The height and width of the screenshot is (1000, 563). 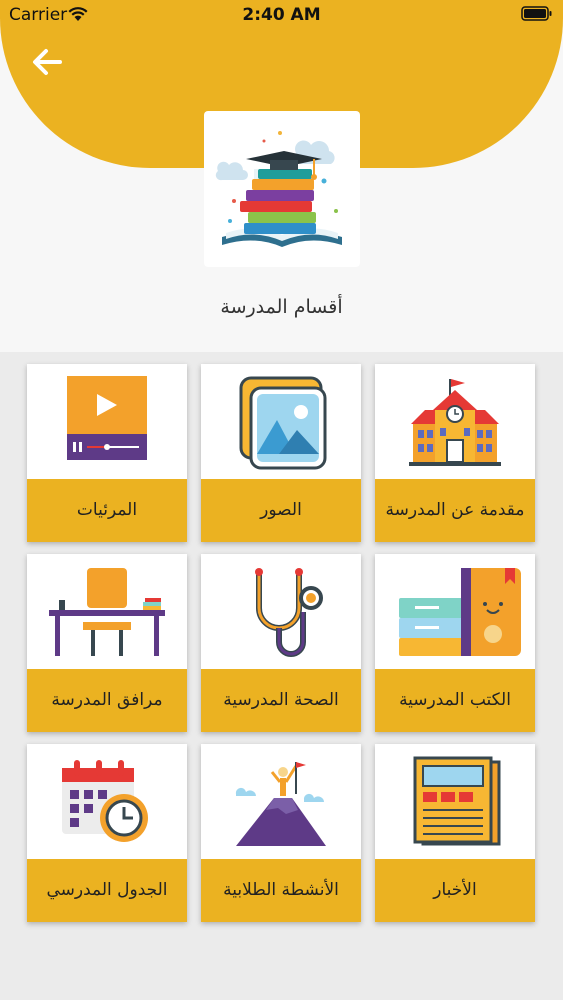 I want to click on section-label: الأنشطة الطلابية, so click(x=281, y=890).